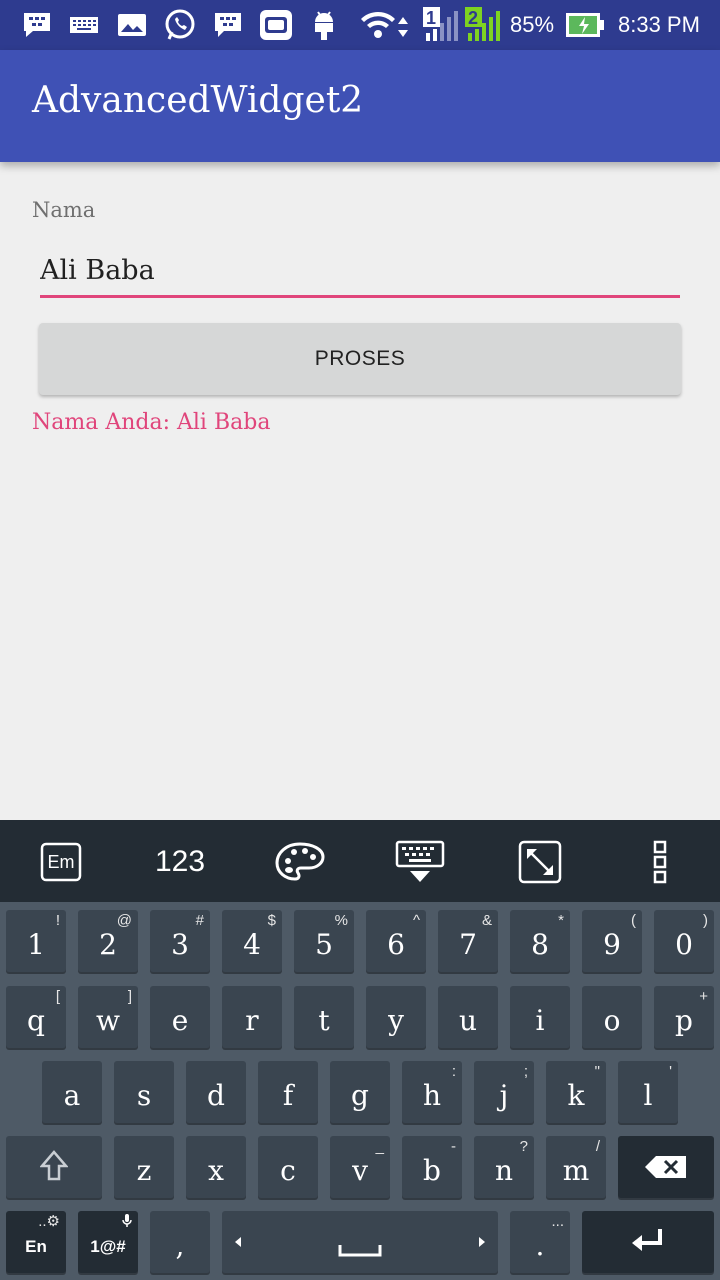 The height and width of the screenshot is (1280, 720). What do you see at coordinates (612, 941) in the screenshot?
I see `key-9: (9` at bounding box center [612, 941].